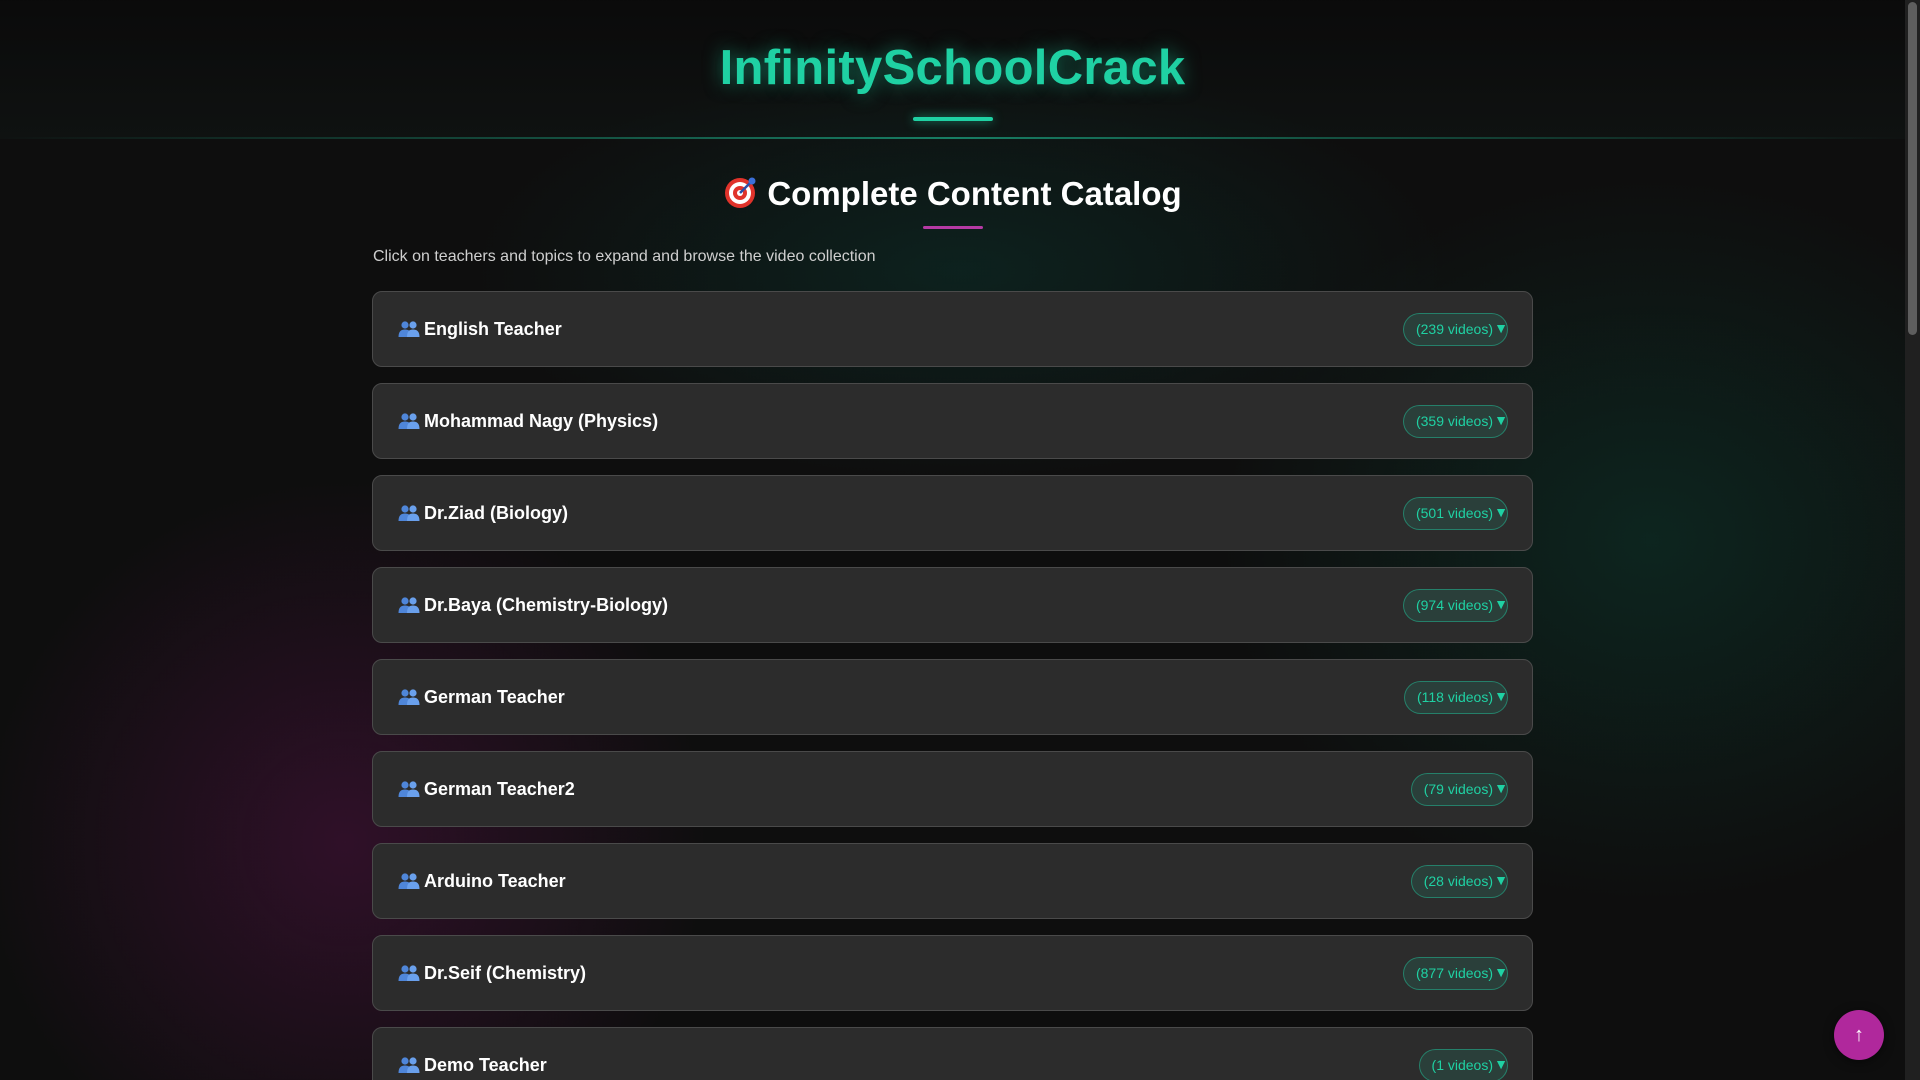 The width and height of the screenshot is (1920, 1080). What do you see at coordinates (740, 192) in the screenshot?
I see `target-icon` at bounding box center [740, 192].